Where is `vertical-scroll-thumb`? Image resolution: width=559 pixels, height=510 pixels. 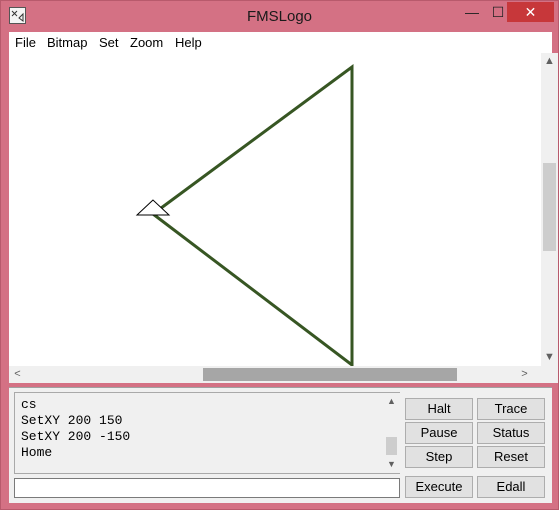
vertical-scroll-thumb is located at coordinates (549, 207).